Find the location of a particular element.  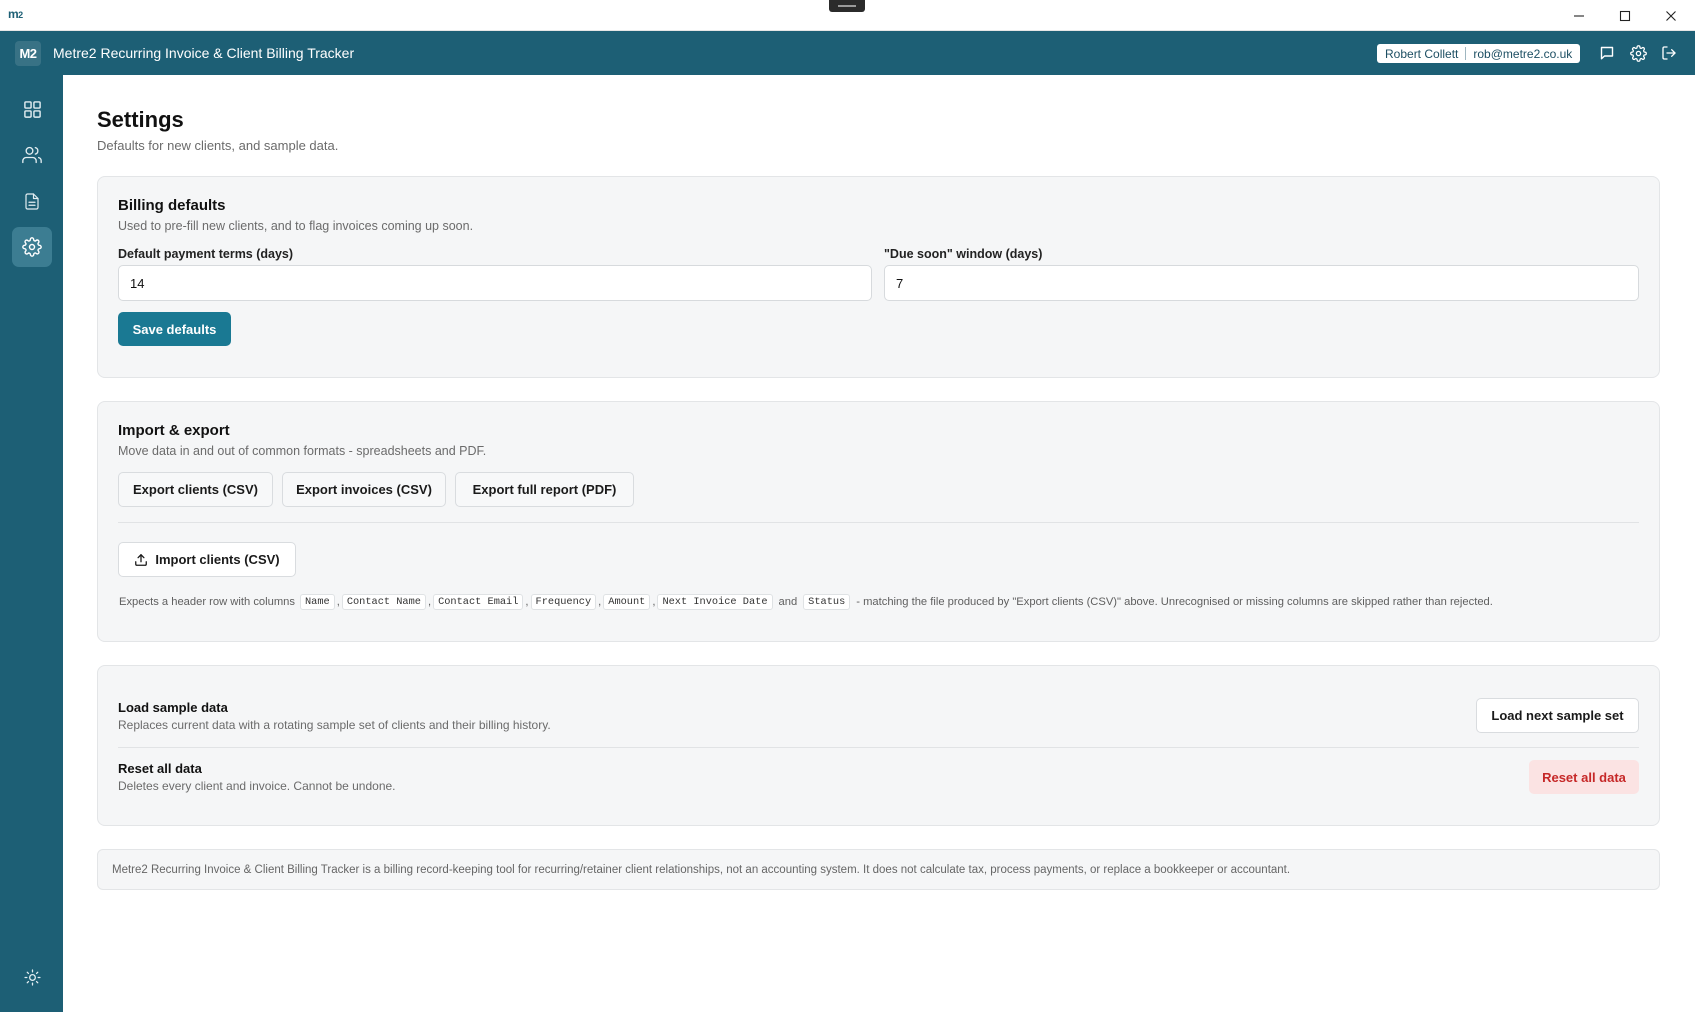

payment-terms-input is located at coordinates (495, 283).